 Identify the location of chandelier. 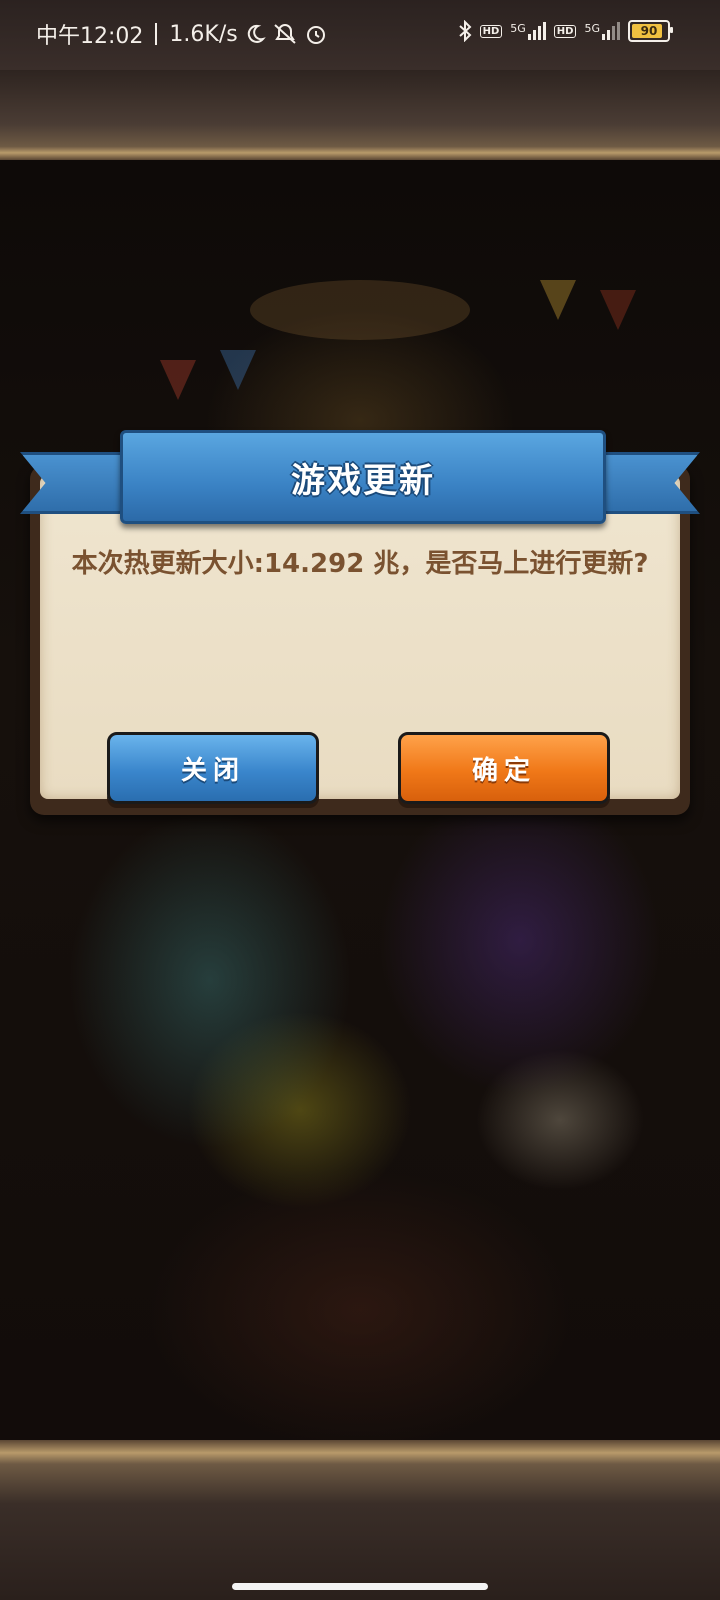
(360, 310).